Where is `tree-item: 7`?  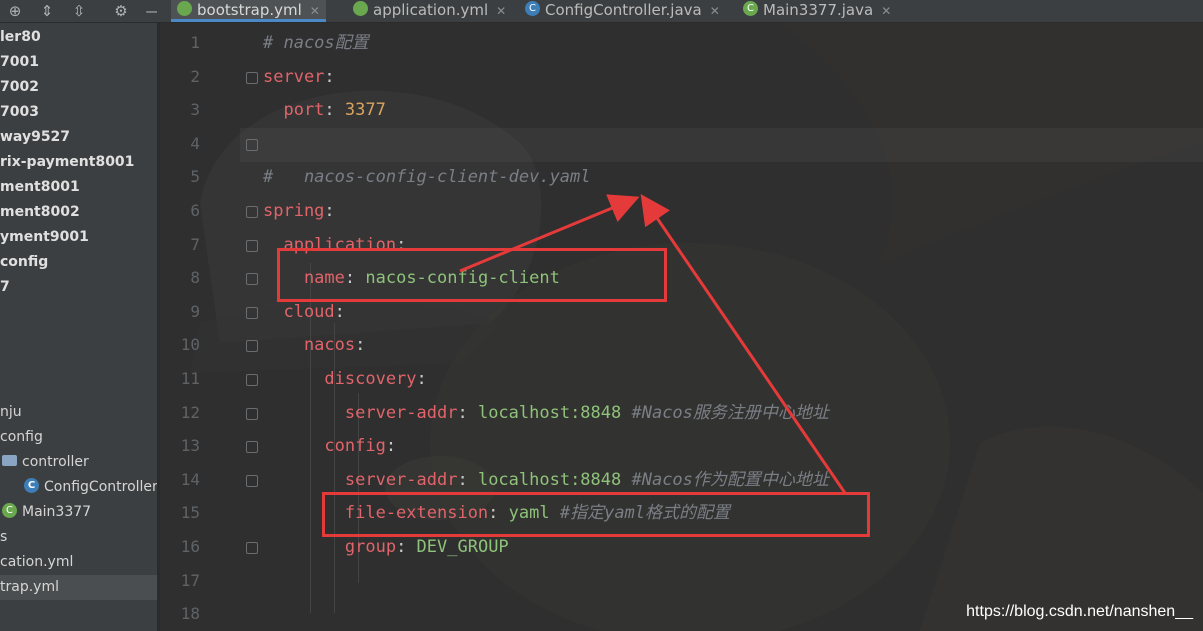
tree-item: 7 is located at coordinates (5, 287).